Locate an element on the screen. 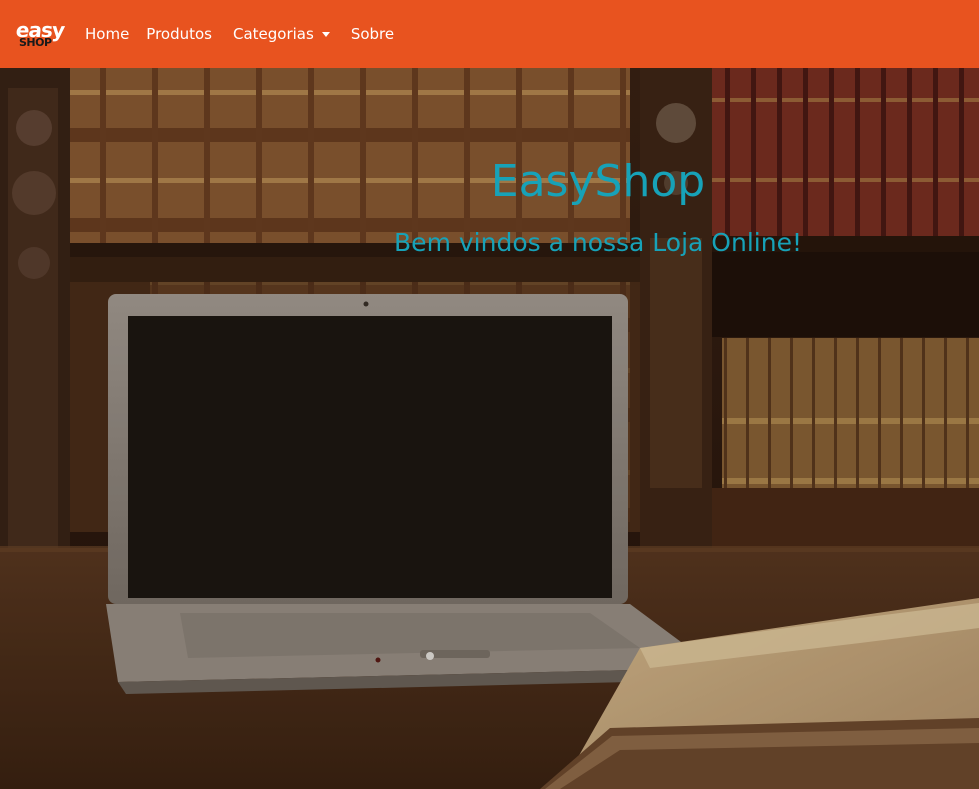  brand-logo-easy: easy is located at coordinates (40, 30).